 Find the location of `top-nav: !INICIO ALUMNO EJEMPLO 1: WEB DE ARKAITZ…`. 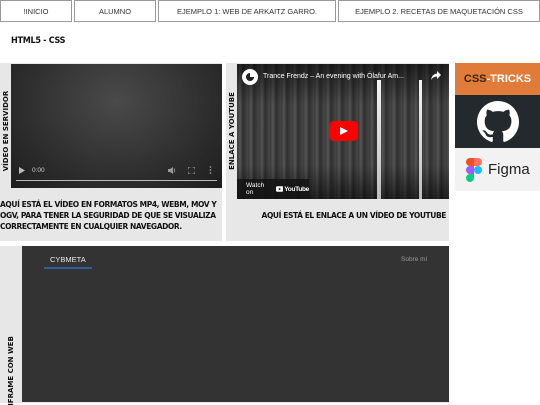

top-nav: !INICIO ALUMNO EJEMPLO 1: WEB DE ARKAITZ… is located at coordinates (270, 11).